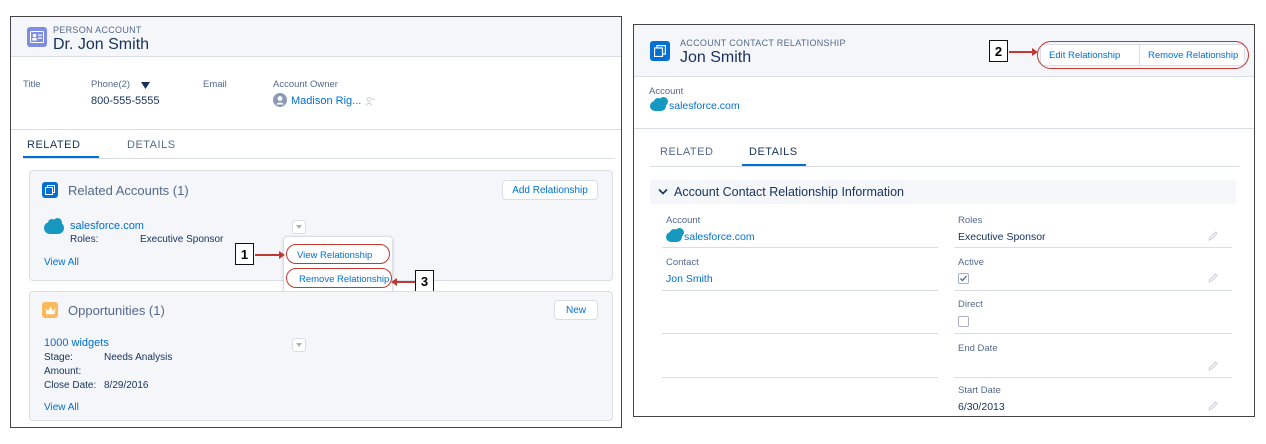 This screenshot has height=444, width=1266. Describe the element at coordinates (1213, 278) in the screenshot. I see `edit-active-pencil-icon` at that location.